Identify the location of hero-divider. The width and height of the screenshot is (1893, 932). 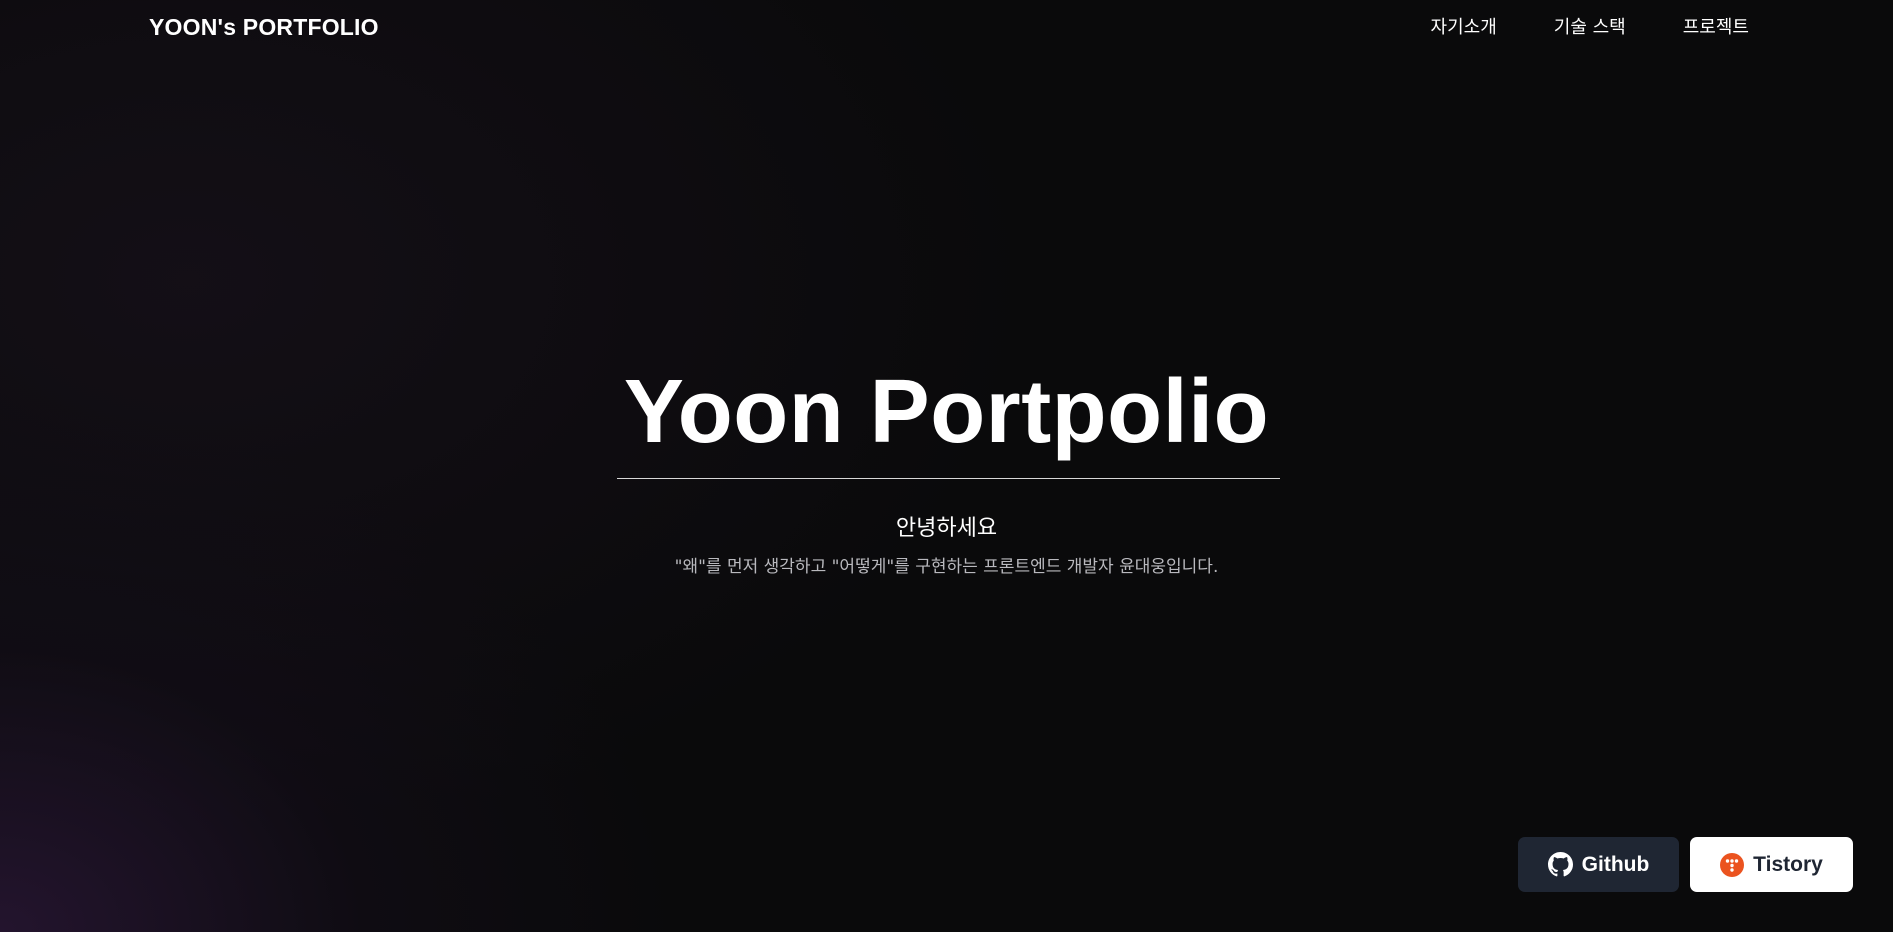
(948, 478).